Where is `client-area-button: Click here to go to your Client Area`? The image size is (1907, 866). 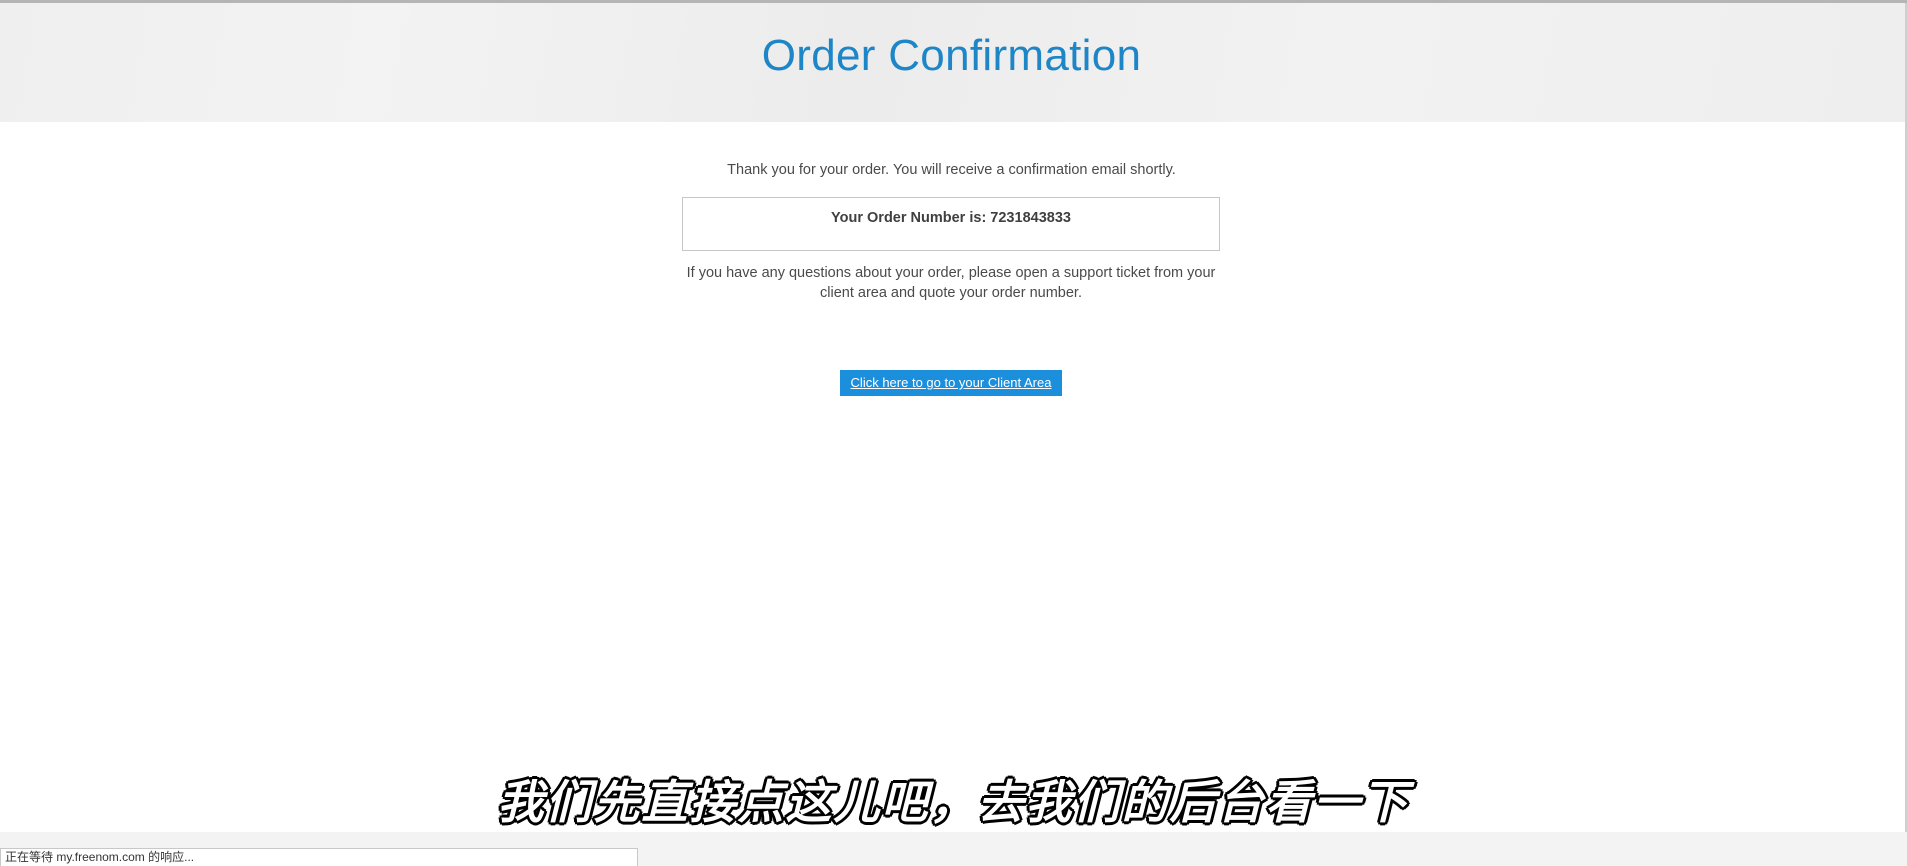 client-area-button: Click here to go to your Client Area is located at coordinates (951, 383).